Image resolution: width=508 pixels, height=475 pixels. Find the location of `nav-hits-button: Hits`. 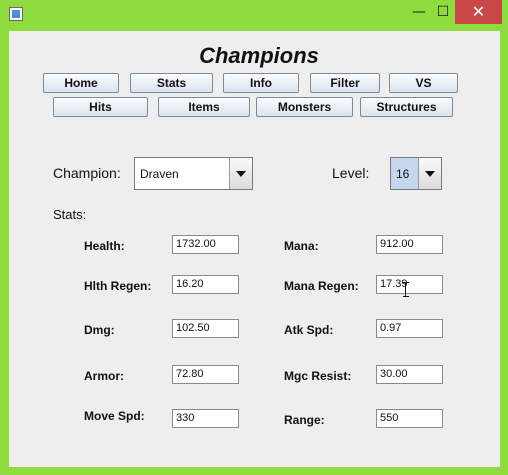

nav-hits-button: Hits is located at coordinates (100, 107).